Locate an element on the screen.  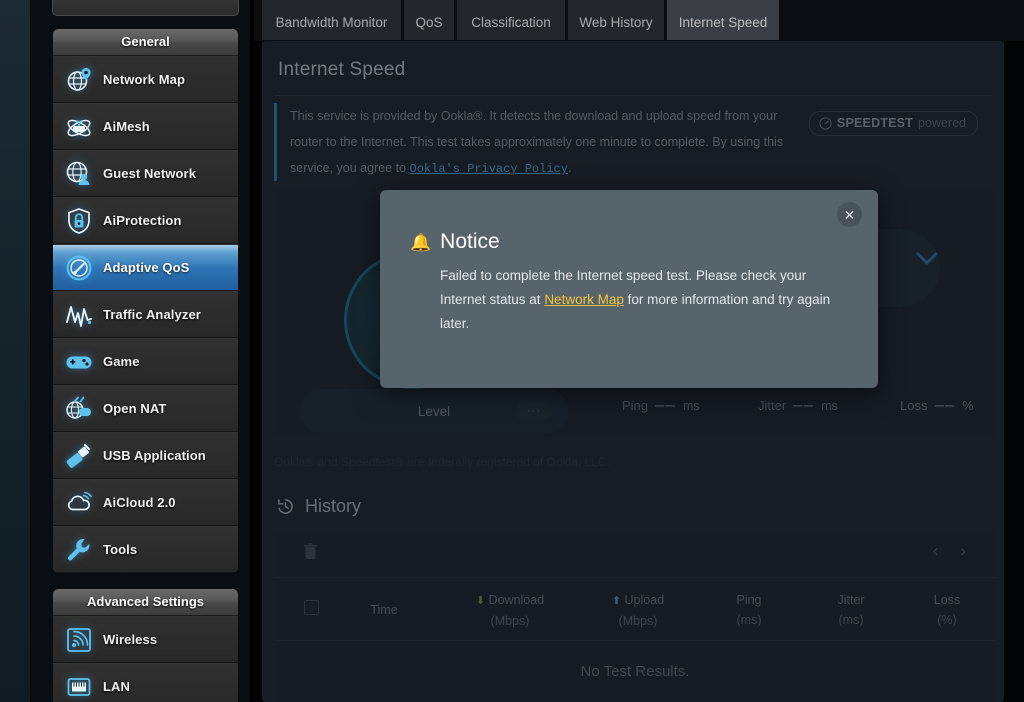
close-icon: ✕ is located at coordinates (849, 214).